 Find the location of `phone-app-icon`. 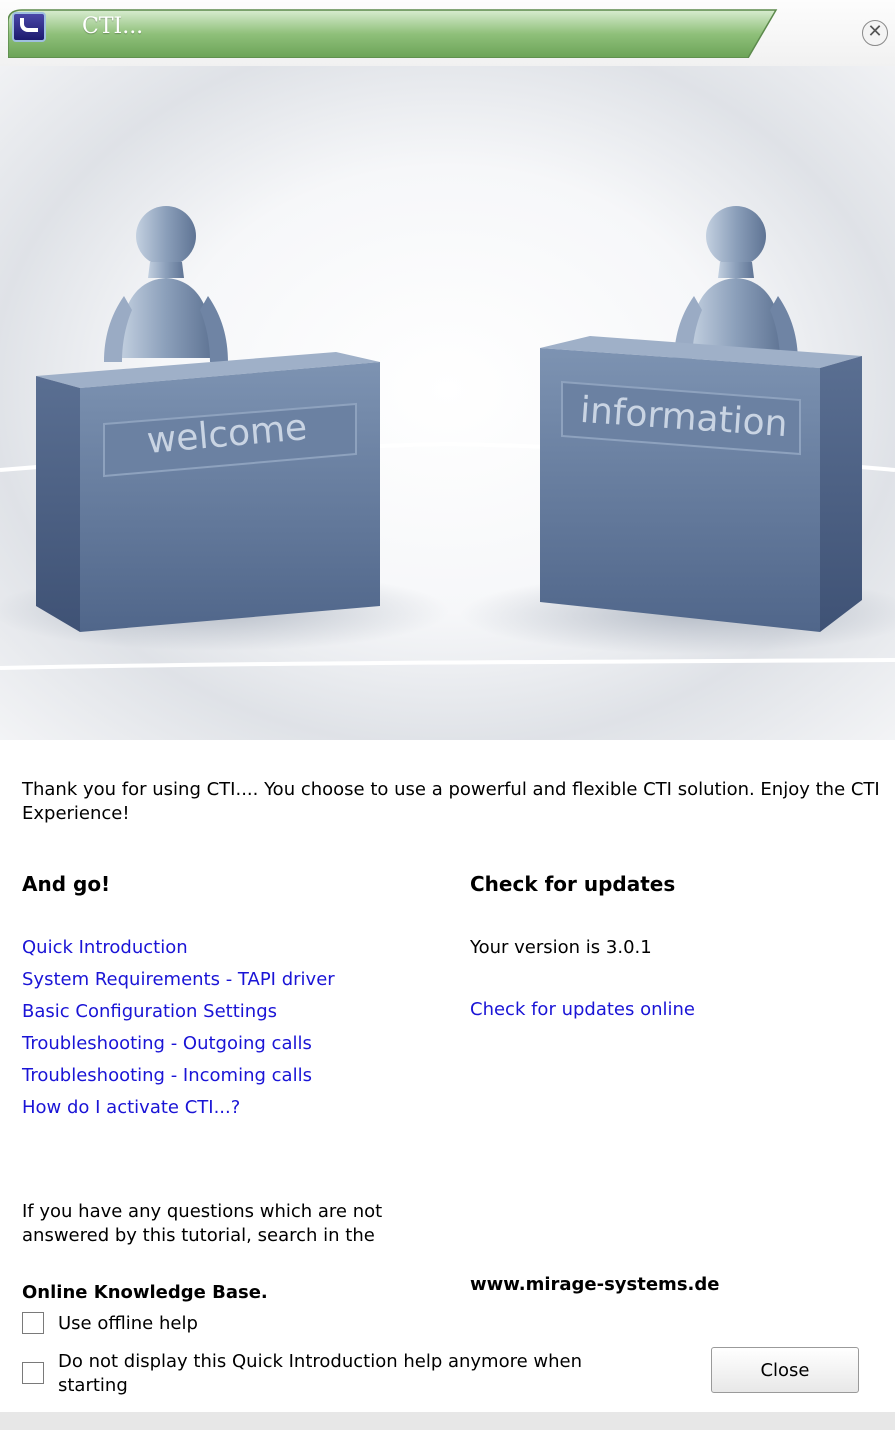

phone-app-icon is located at coordinates (29, 27).